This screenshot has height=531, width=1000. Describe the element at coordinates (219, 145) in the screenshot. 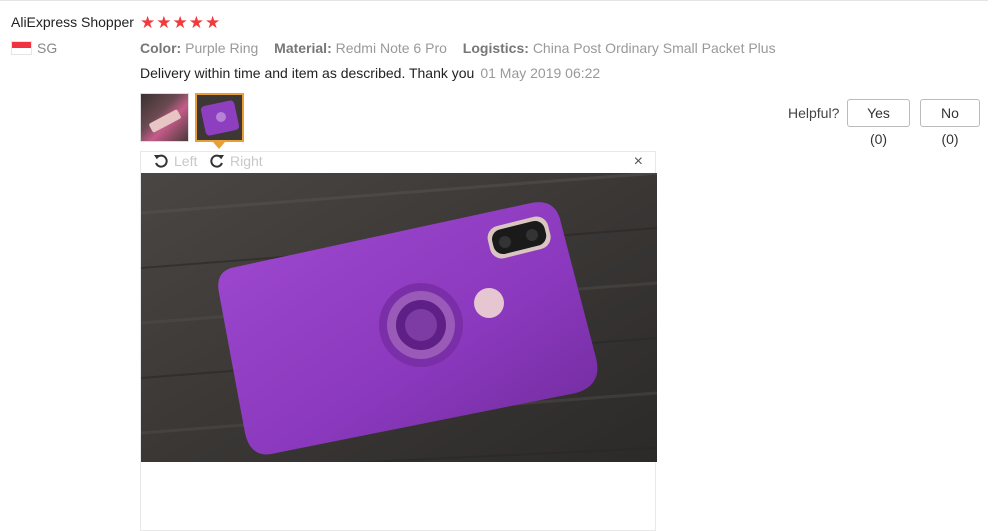

I see `active-thumbnail-caret` at that location.